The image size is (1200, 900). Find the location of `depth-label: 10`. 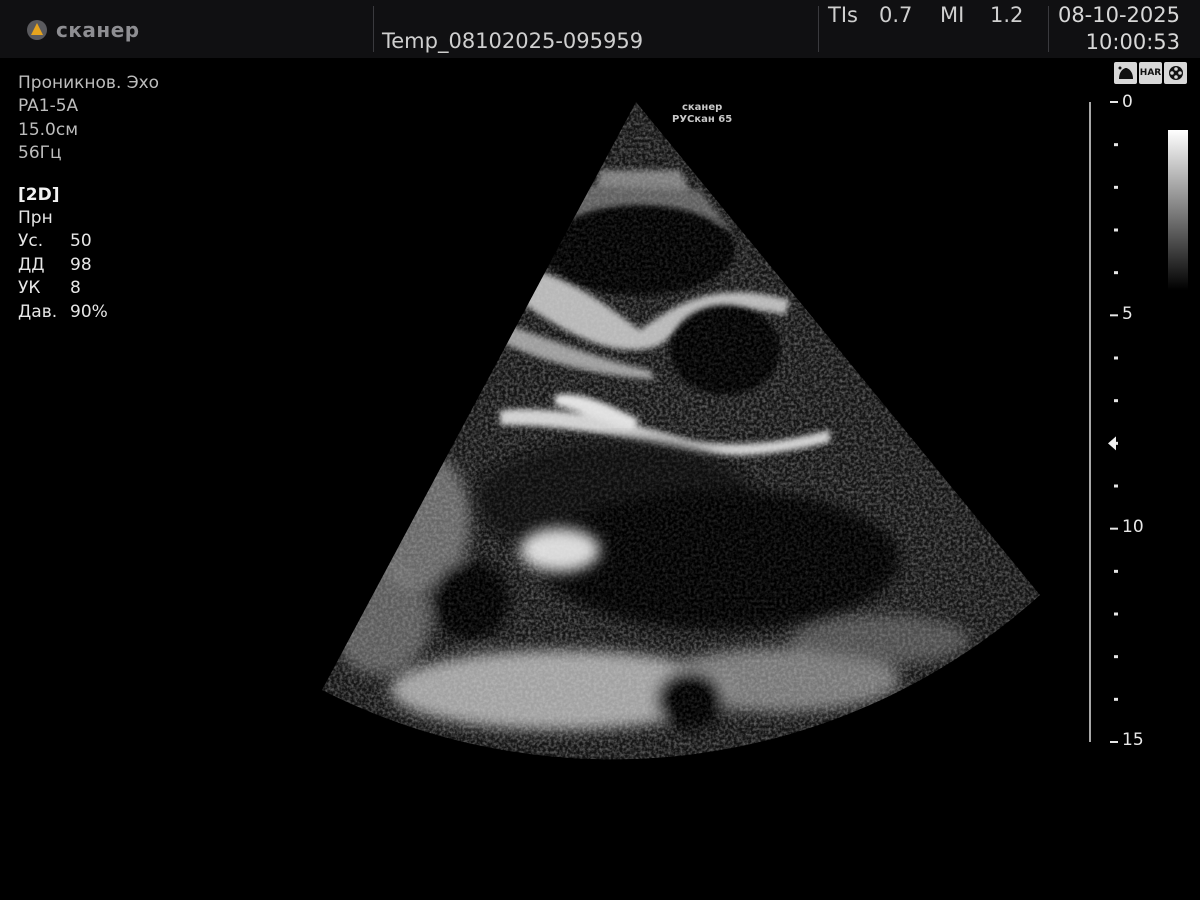

depth-label: 10 is located at coordinates (1133, 527).